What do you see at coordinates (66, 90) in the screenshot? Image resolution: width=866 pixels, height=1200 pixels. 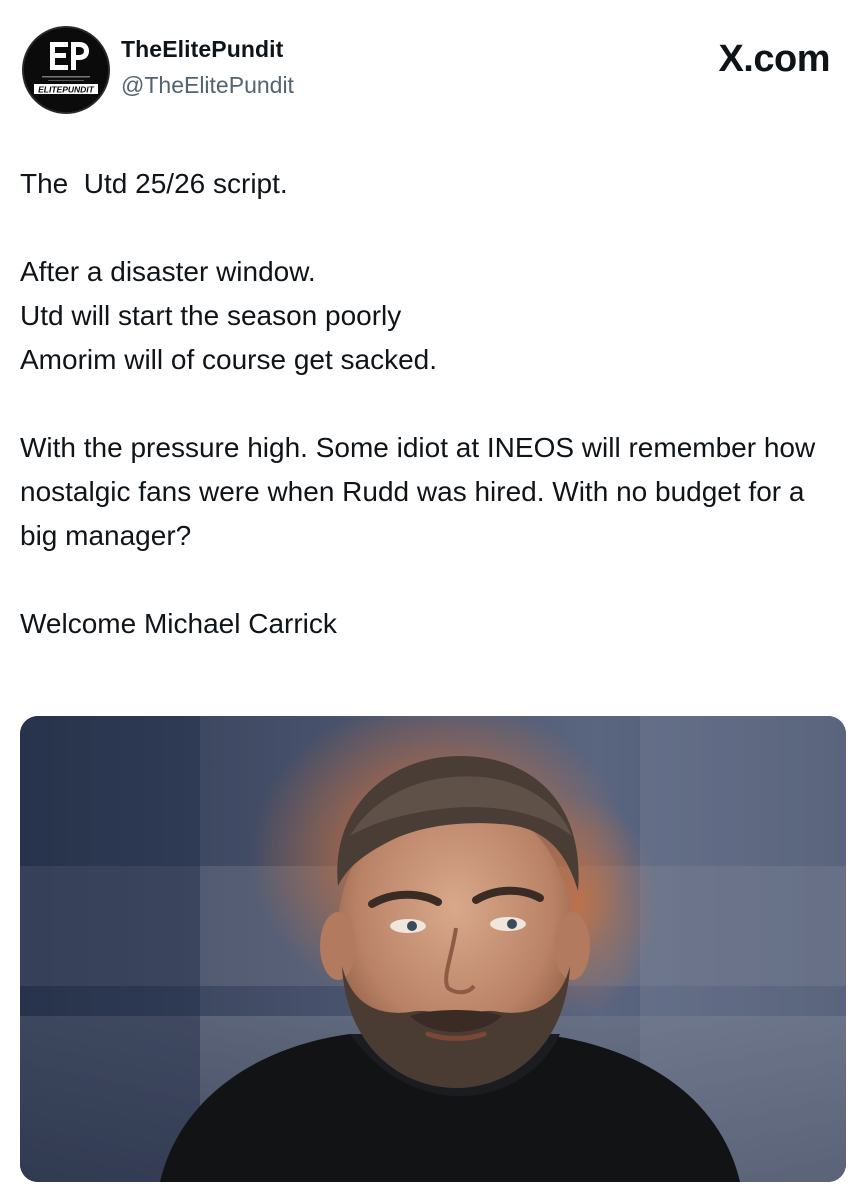 I see `logo-wordmark: ELITEPUNDIT` at bounding box center [66, 90].